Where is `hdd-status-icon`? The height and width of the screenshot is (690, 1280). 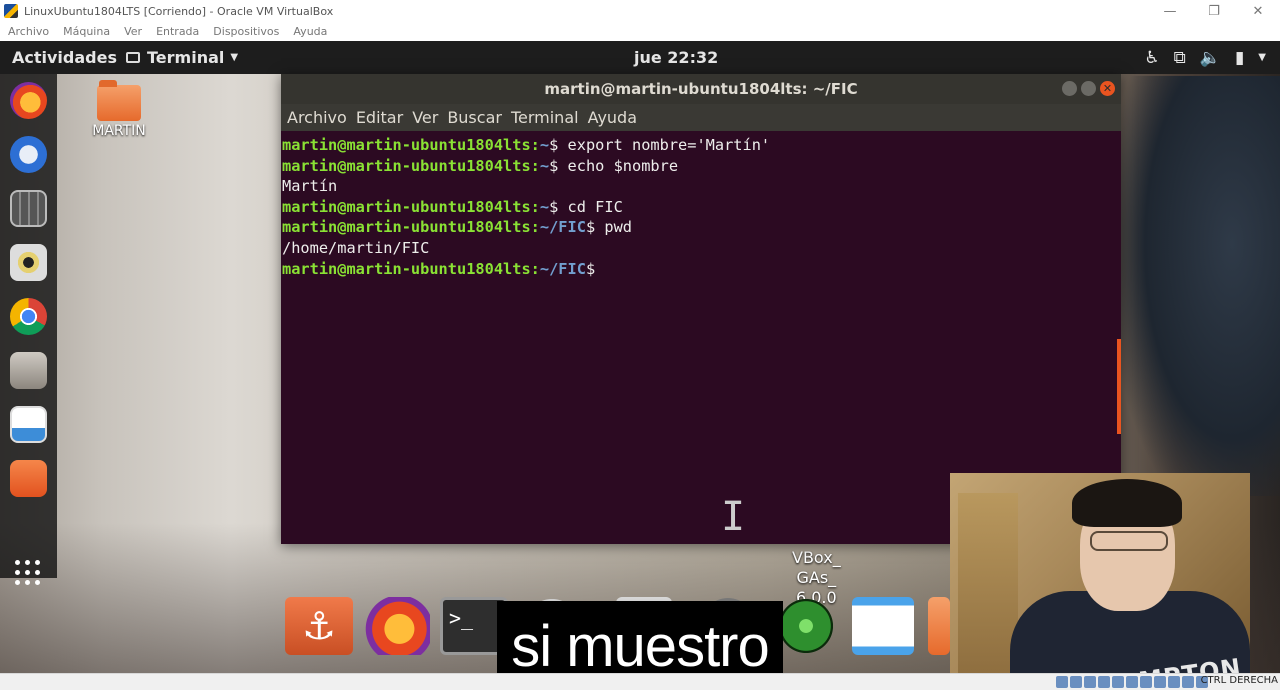 hdd-status-icon is located at coordinates (1062, 682).